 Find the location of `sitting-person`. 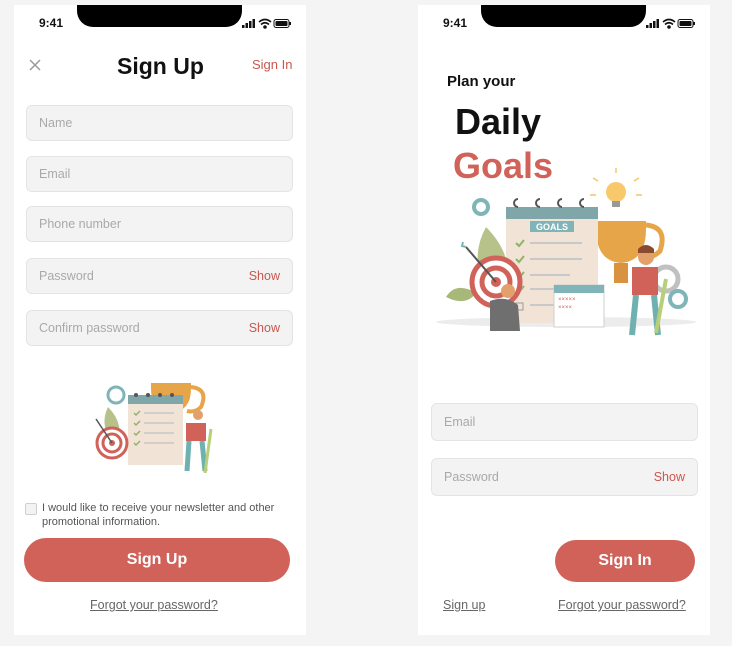

sitting-person is located at coordinates (508, 291).